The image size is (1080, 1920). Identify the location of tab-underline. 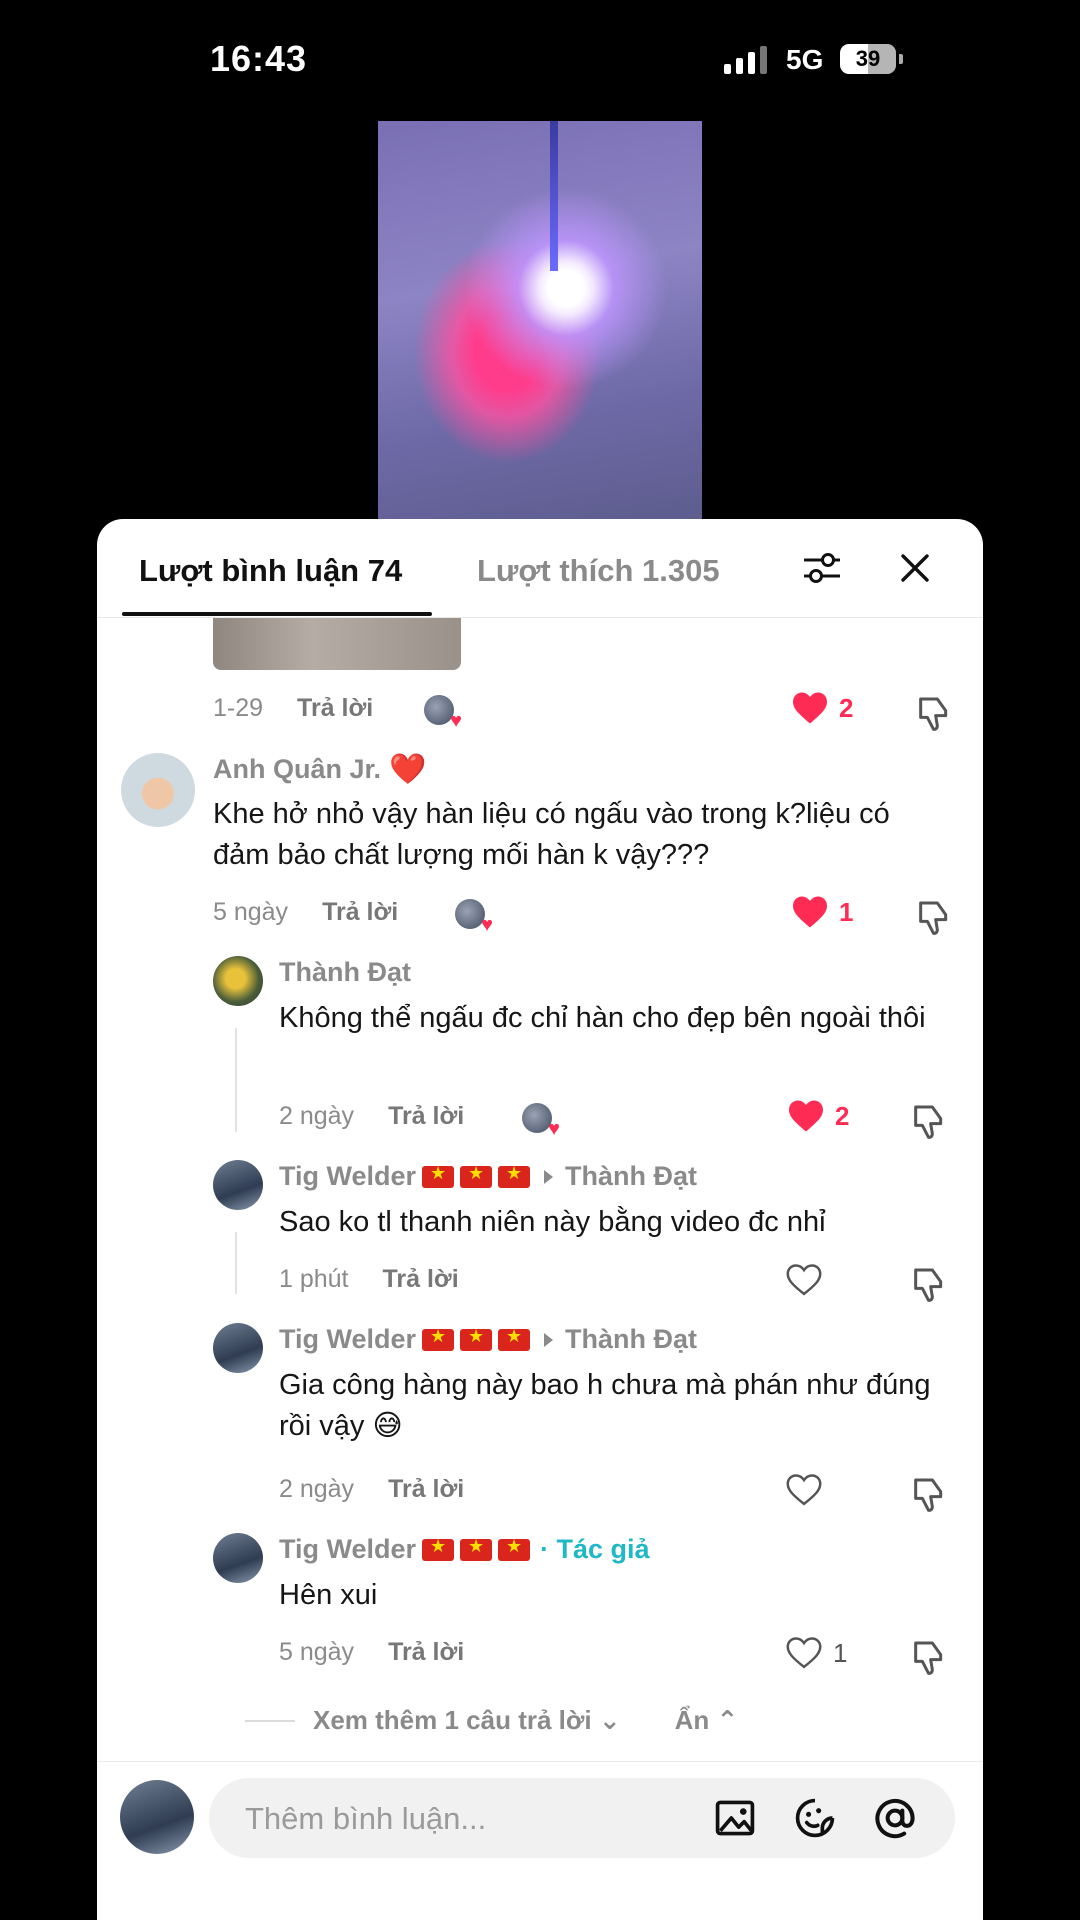
(277, 614).